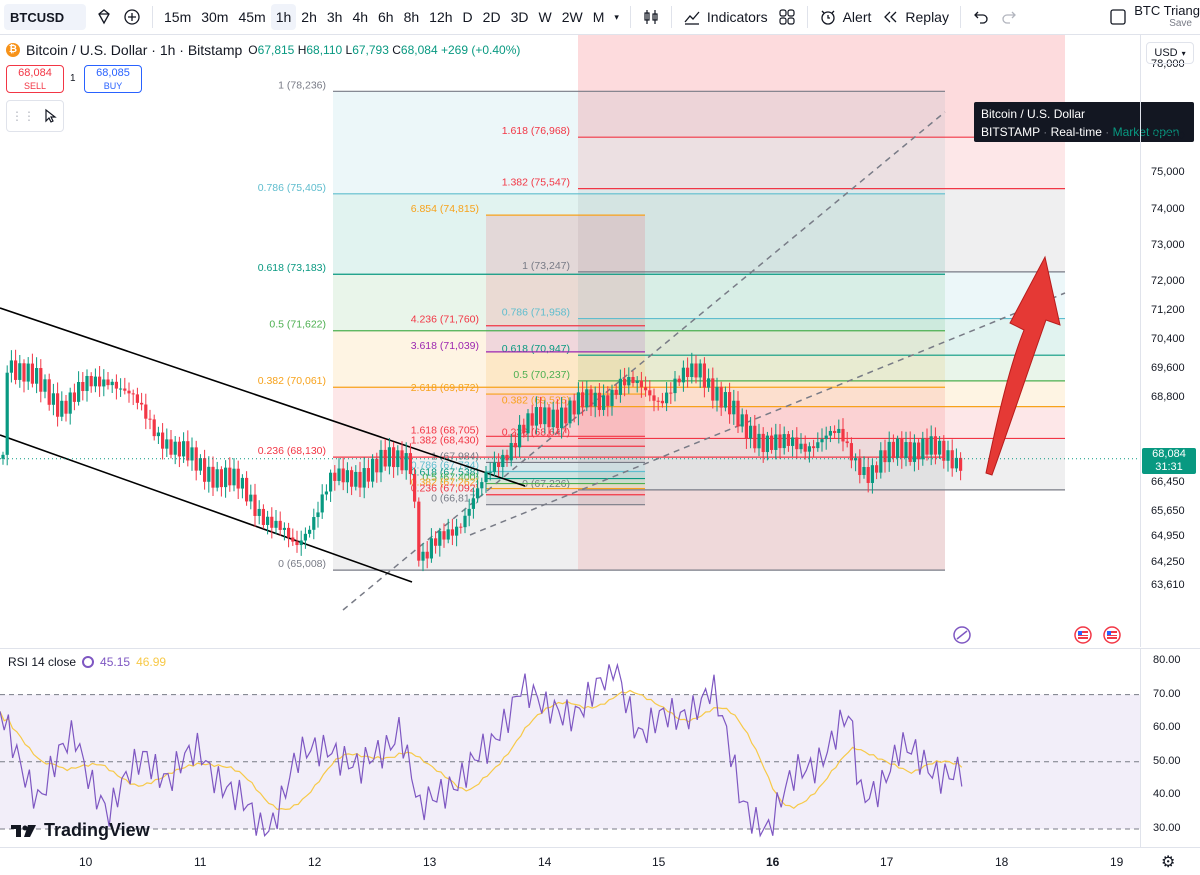 The height and width of the screenshot is (875, 1200). Describe the element at coordinates (737, 17) in the screenshot. I see `indicators-label: Indicators` at that location.